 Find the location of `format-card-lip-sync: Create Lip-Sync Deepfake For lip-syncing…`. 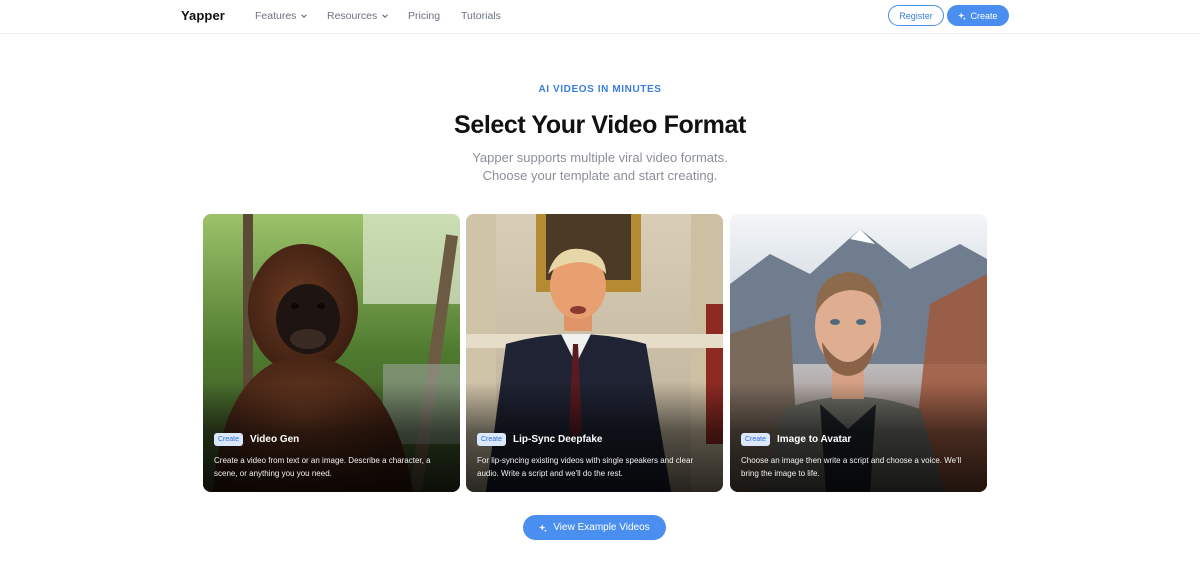

format-card-lip-sync: Create Lip-Sync Deepfake For lip-syncing… is located at coordinates (594, 353).